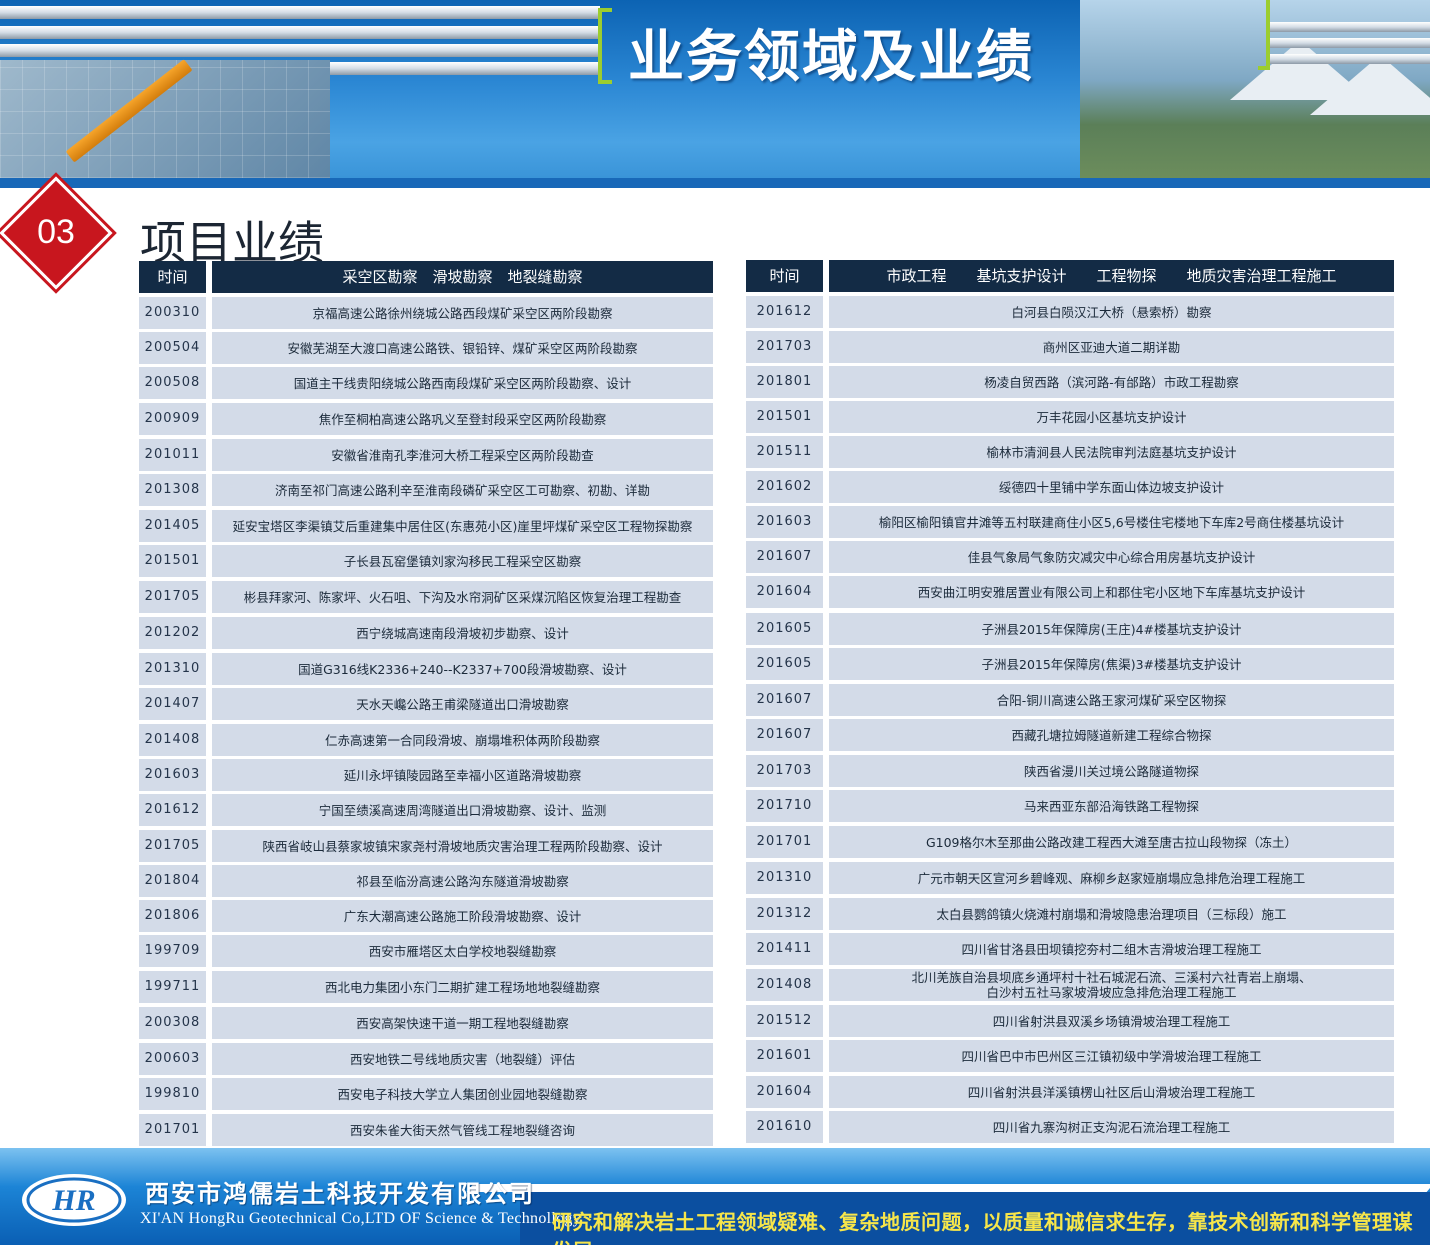 The height and width of the screenshot is (1245, 1430). I want to click on left-header-time: 时间, so click(172, 277).